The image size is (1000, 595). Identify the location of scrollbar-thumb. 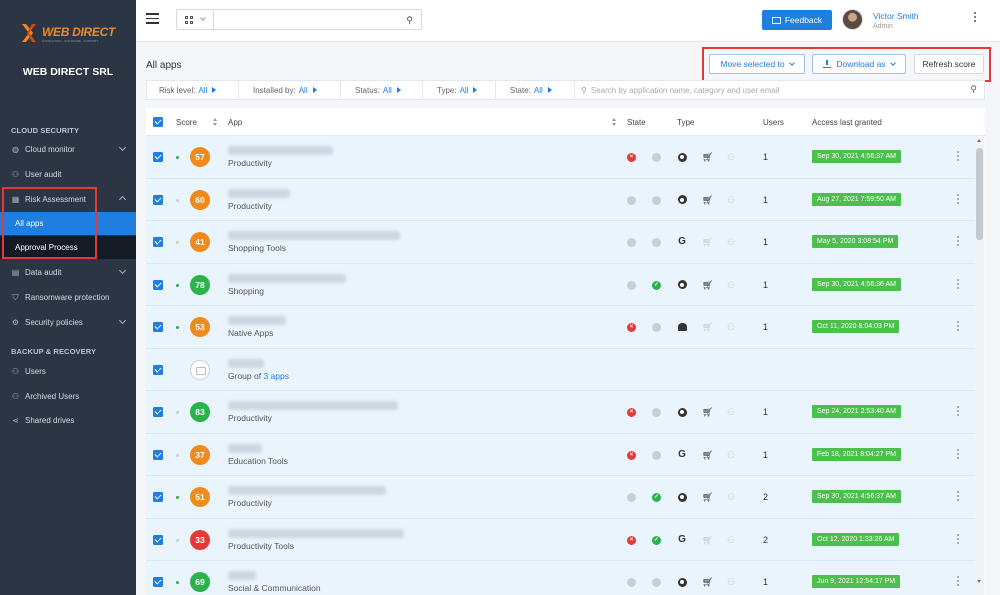
(979, 194).